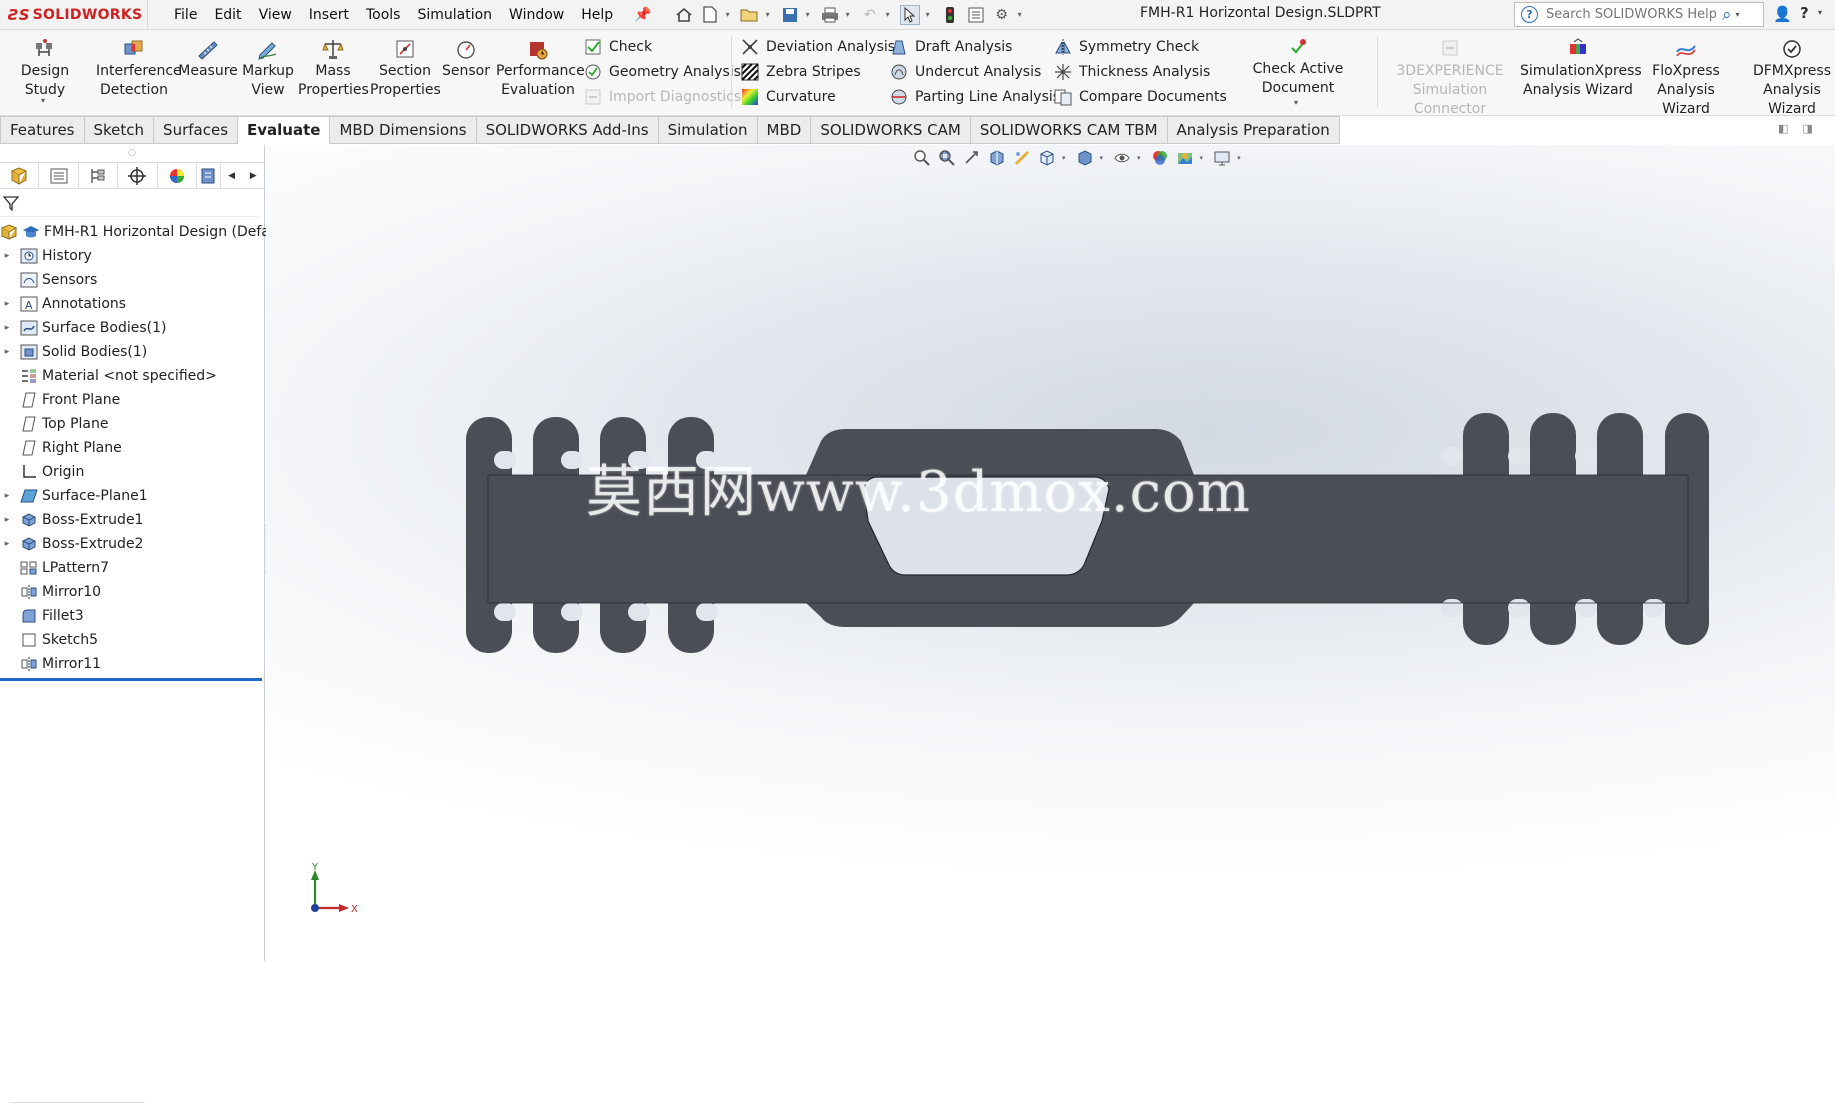  What do you see at coordinates (710, 15) in the screenshot?
I see `new-document-icon` at bounding box center [710, 15].